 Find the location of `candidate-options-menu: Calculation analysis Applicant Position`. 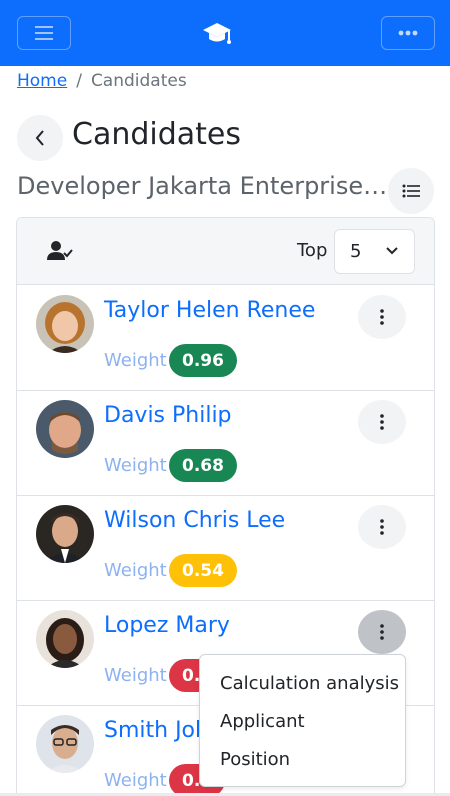

candidate-options-menu: Calculation analysis Applicant Position is located at coordinates (302, 720).